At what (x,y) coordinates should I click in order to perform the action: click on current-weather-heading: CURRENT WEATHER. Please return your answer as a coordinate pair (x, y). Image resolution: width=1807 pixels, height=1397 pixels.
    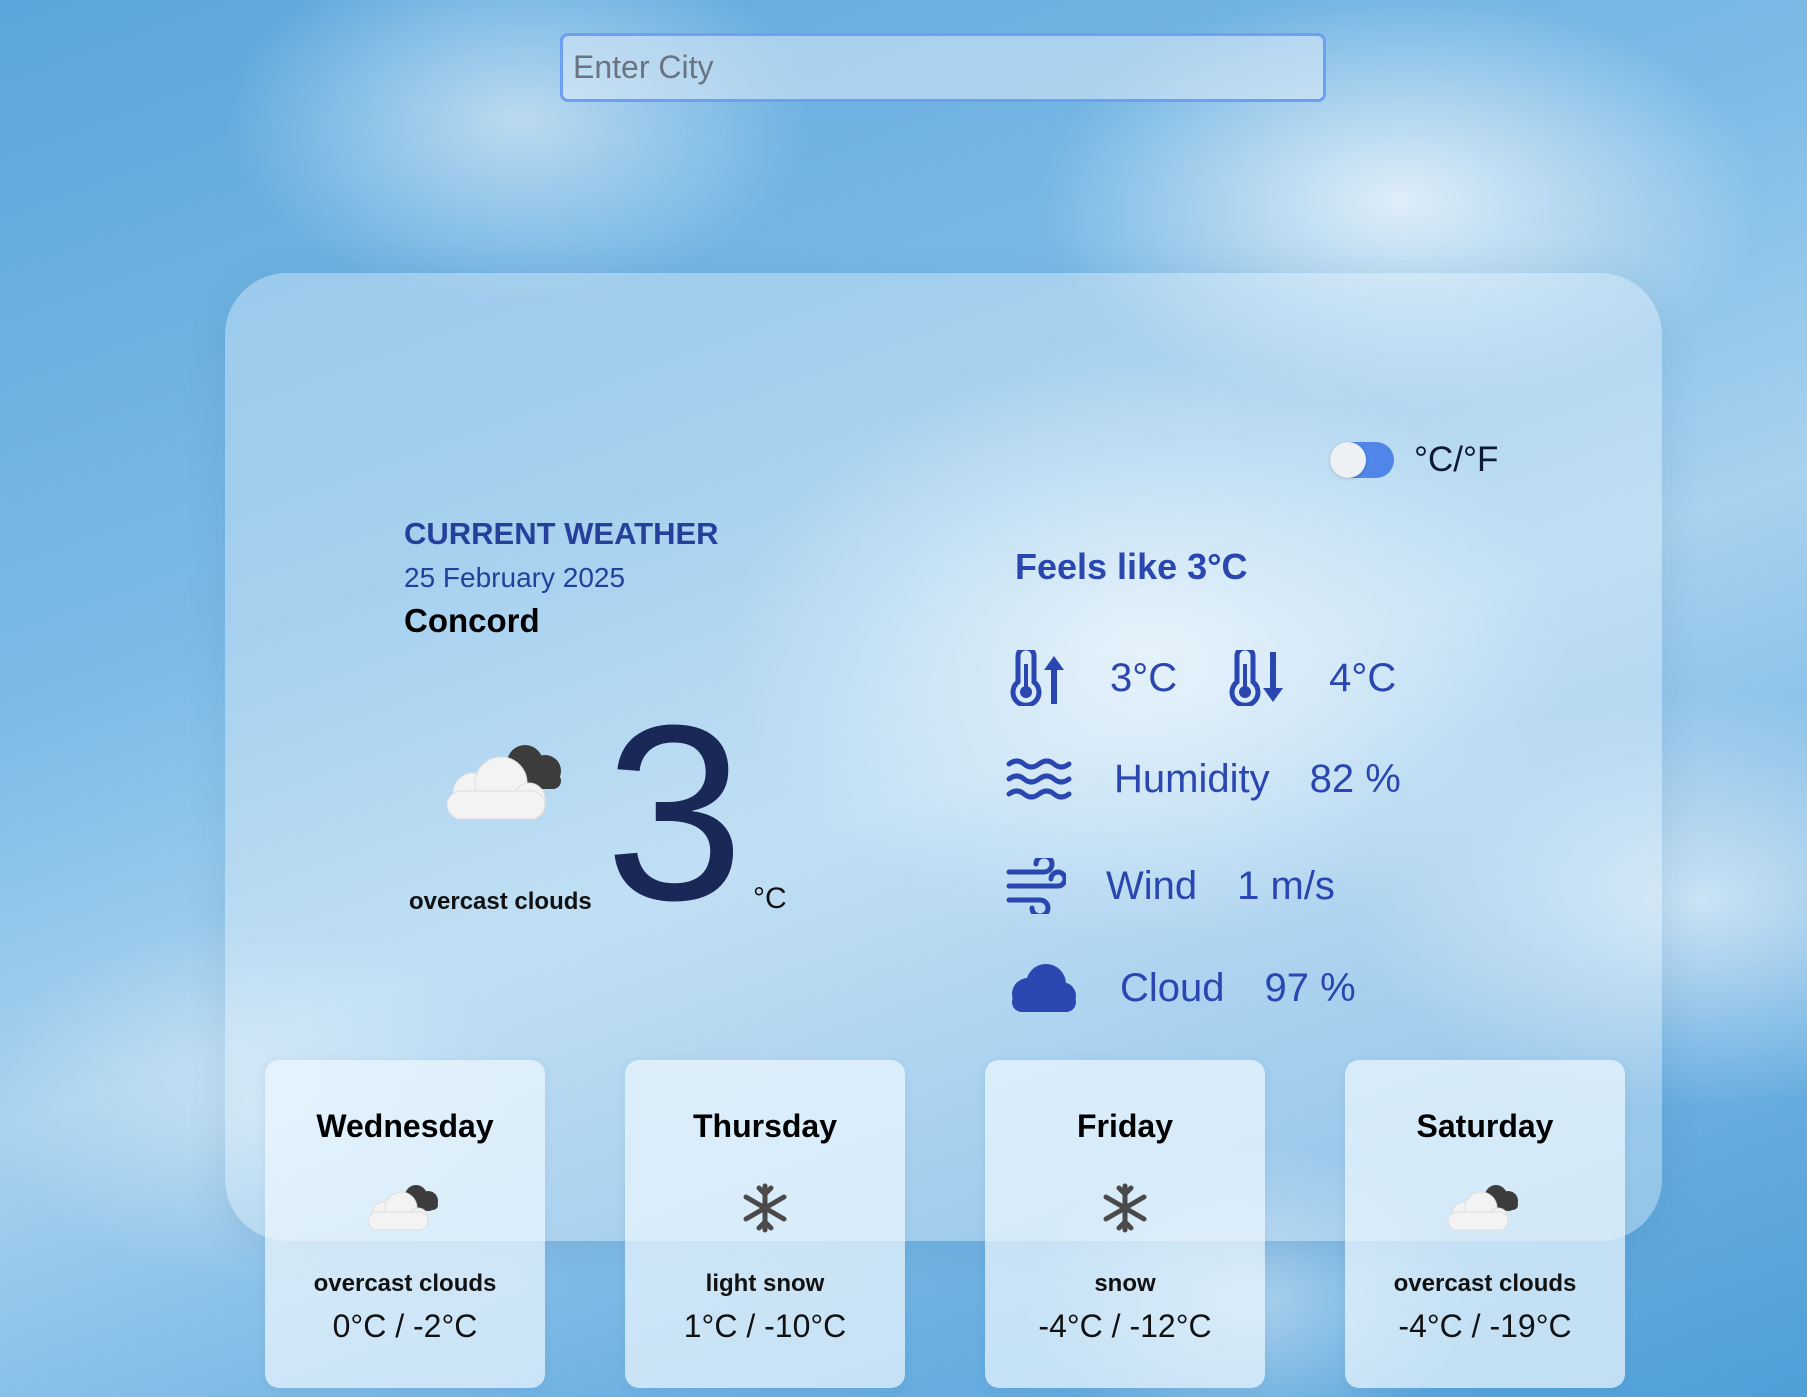
    Looking at the image, I should click on (561, 533).